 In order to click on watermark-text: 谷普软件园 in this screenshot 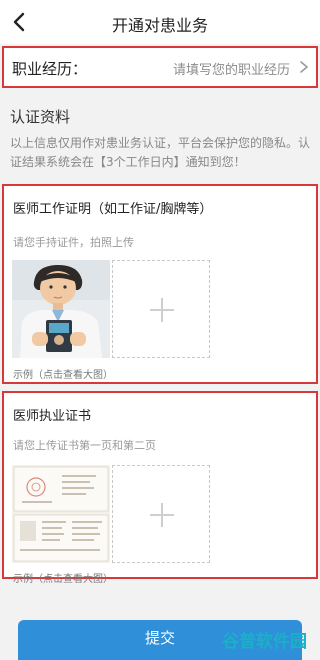, I will do `click(264, 642)`.